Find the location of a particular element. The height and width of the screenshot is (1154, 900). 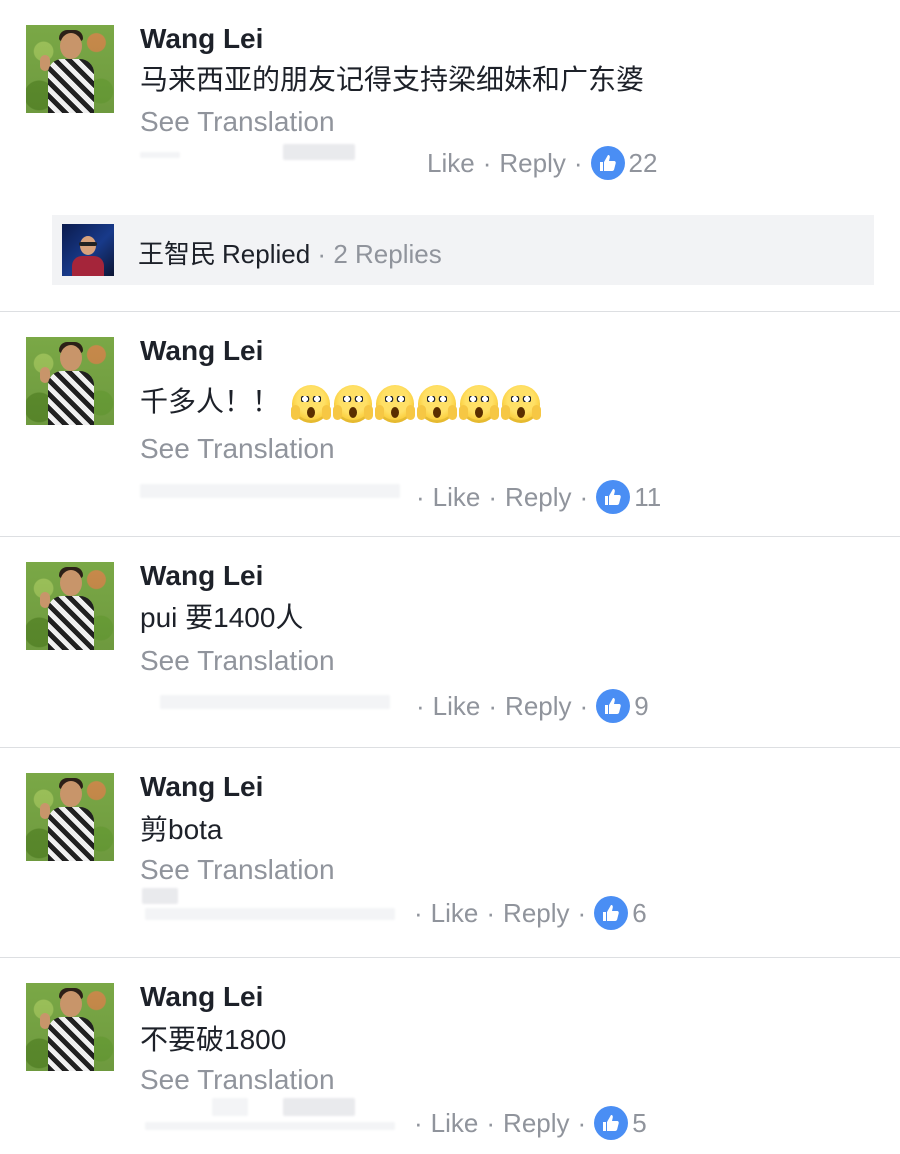

comment-meta: · Like · Reply · 9 is located at coordinates (450, 707).